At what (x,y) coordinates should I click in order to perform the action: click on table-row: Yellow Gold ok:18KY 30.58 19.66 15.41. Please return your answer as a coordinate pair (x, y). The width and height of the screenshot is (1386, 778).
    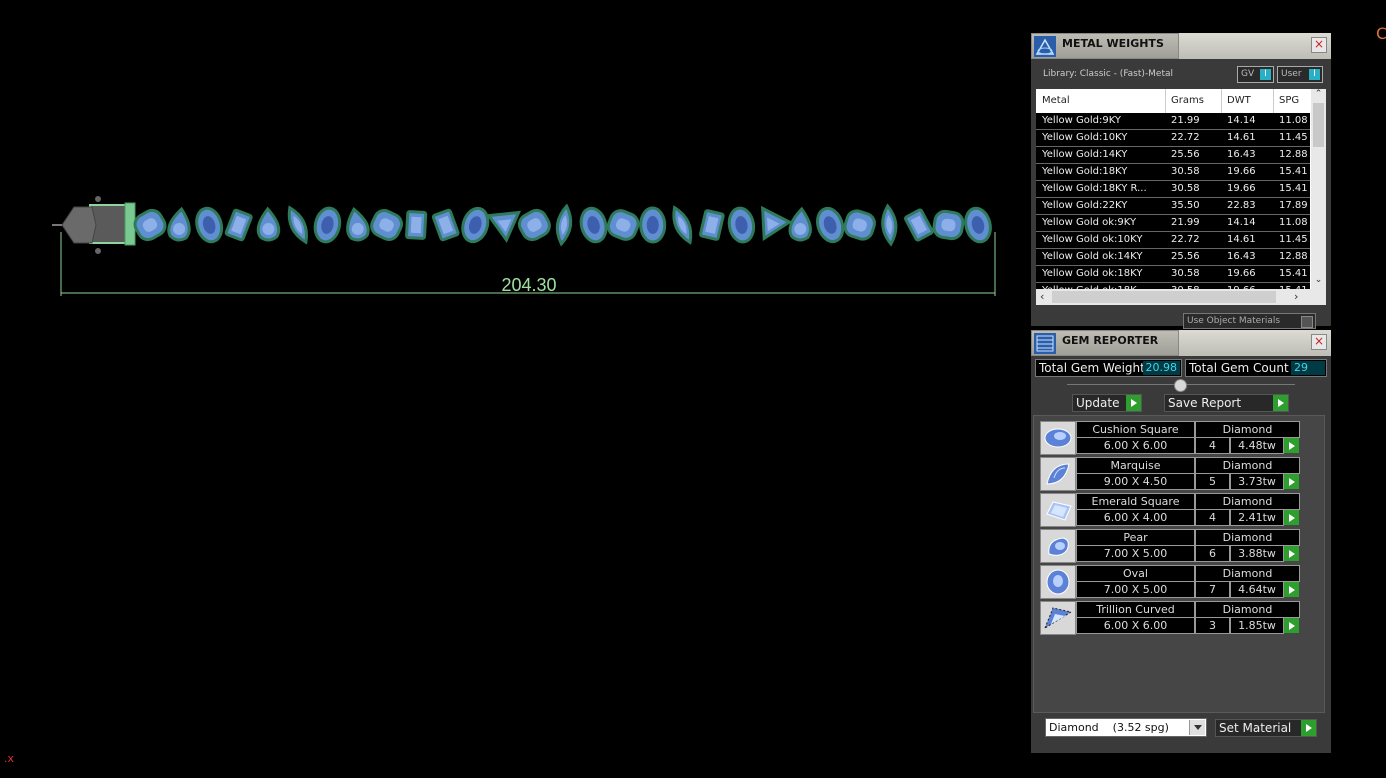
    Looking at the image, I should click on (1173, 274).